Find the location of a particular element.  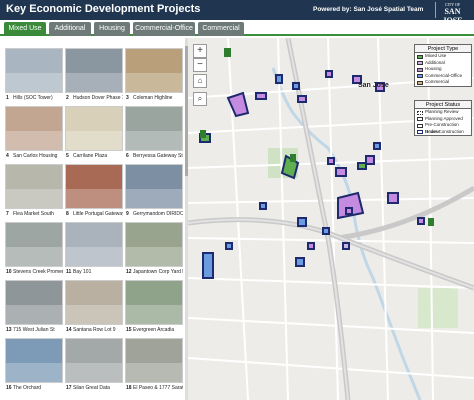

project-name: Hills (SOC Tower) is located at coordinates (33, 98).